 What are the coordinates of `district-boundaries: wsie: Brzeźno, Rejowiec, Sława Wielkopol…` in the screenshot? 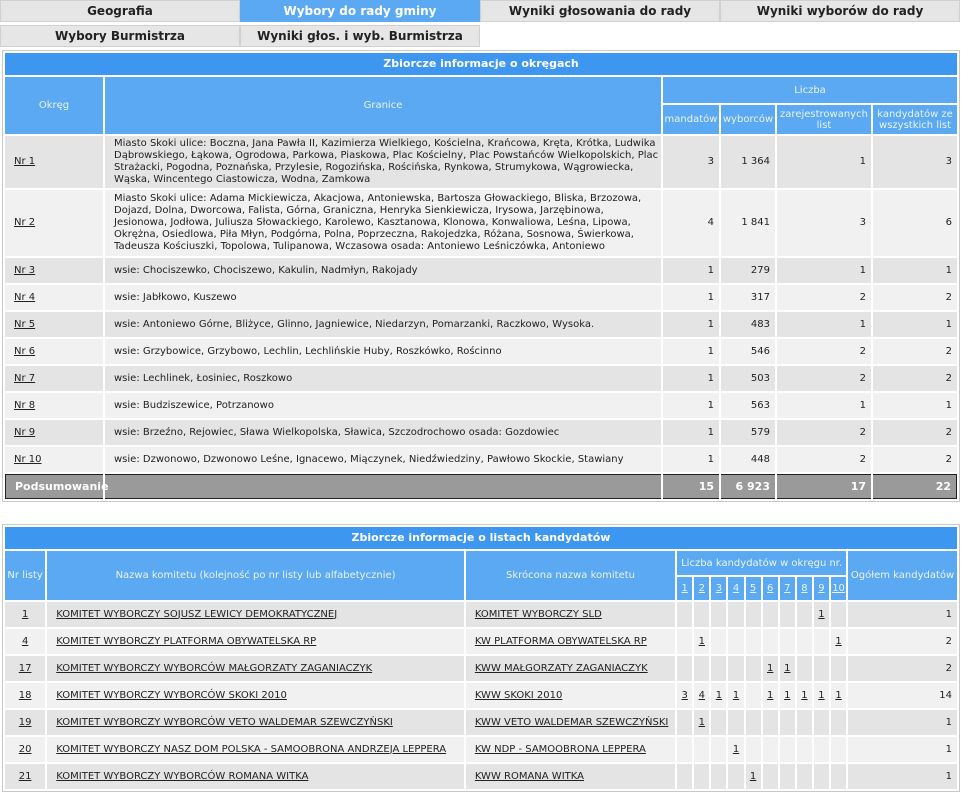 It's located at (383, 432).